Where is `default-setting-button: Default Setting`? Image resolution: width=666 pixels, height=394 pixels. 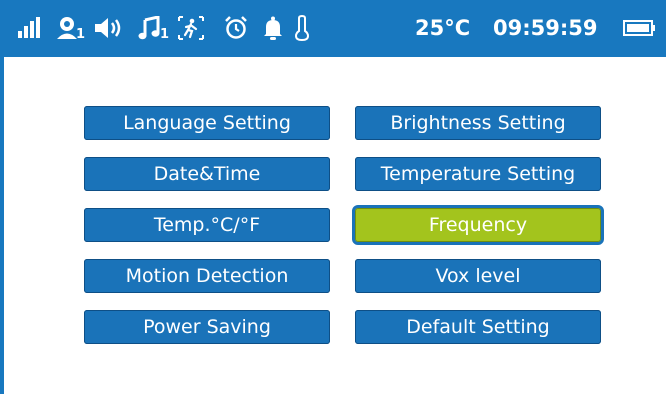 default-setting-button: Default Setting is located at coordinates (478, 327).